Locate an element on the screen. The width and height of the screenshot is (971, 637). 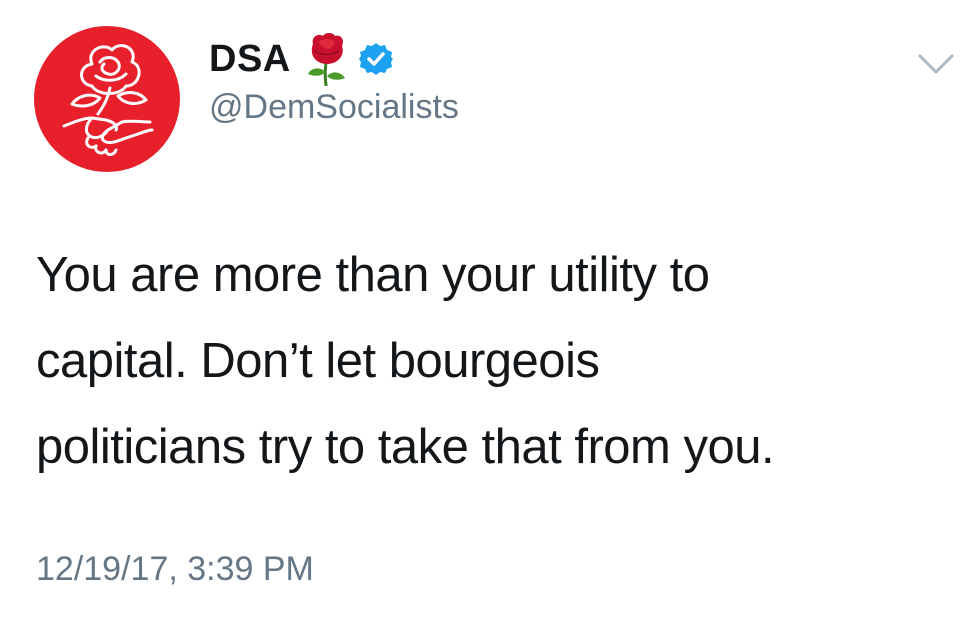
rose-icon is located at coordinates (327, 59).